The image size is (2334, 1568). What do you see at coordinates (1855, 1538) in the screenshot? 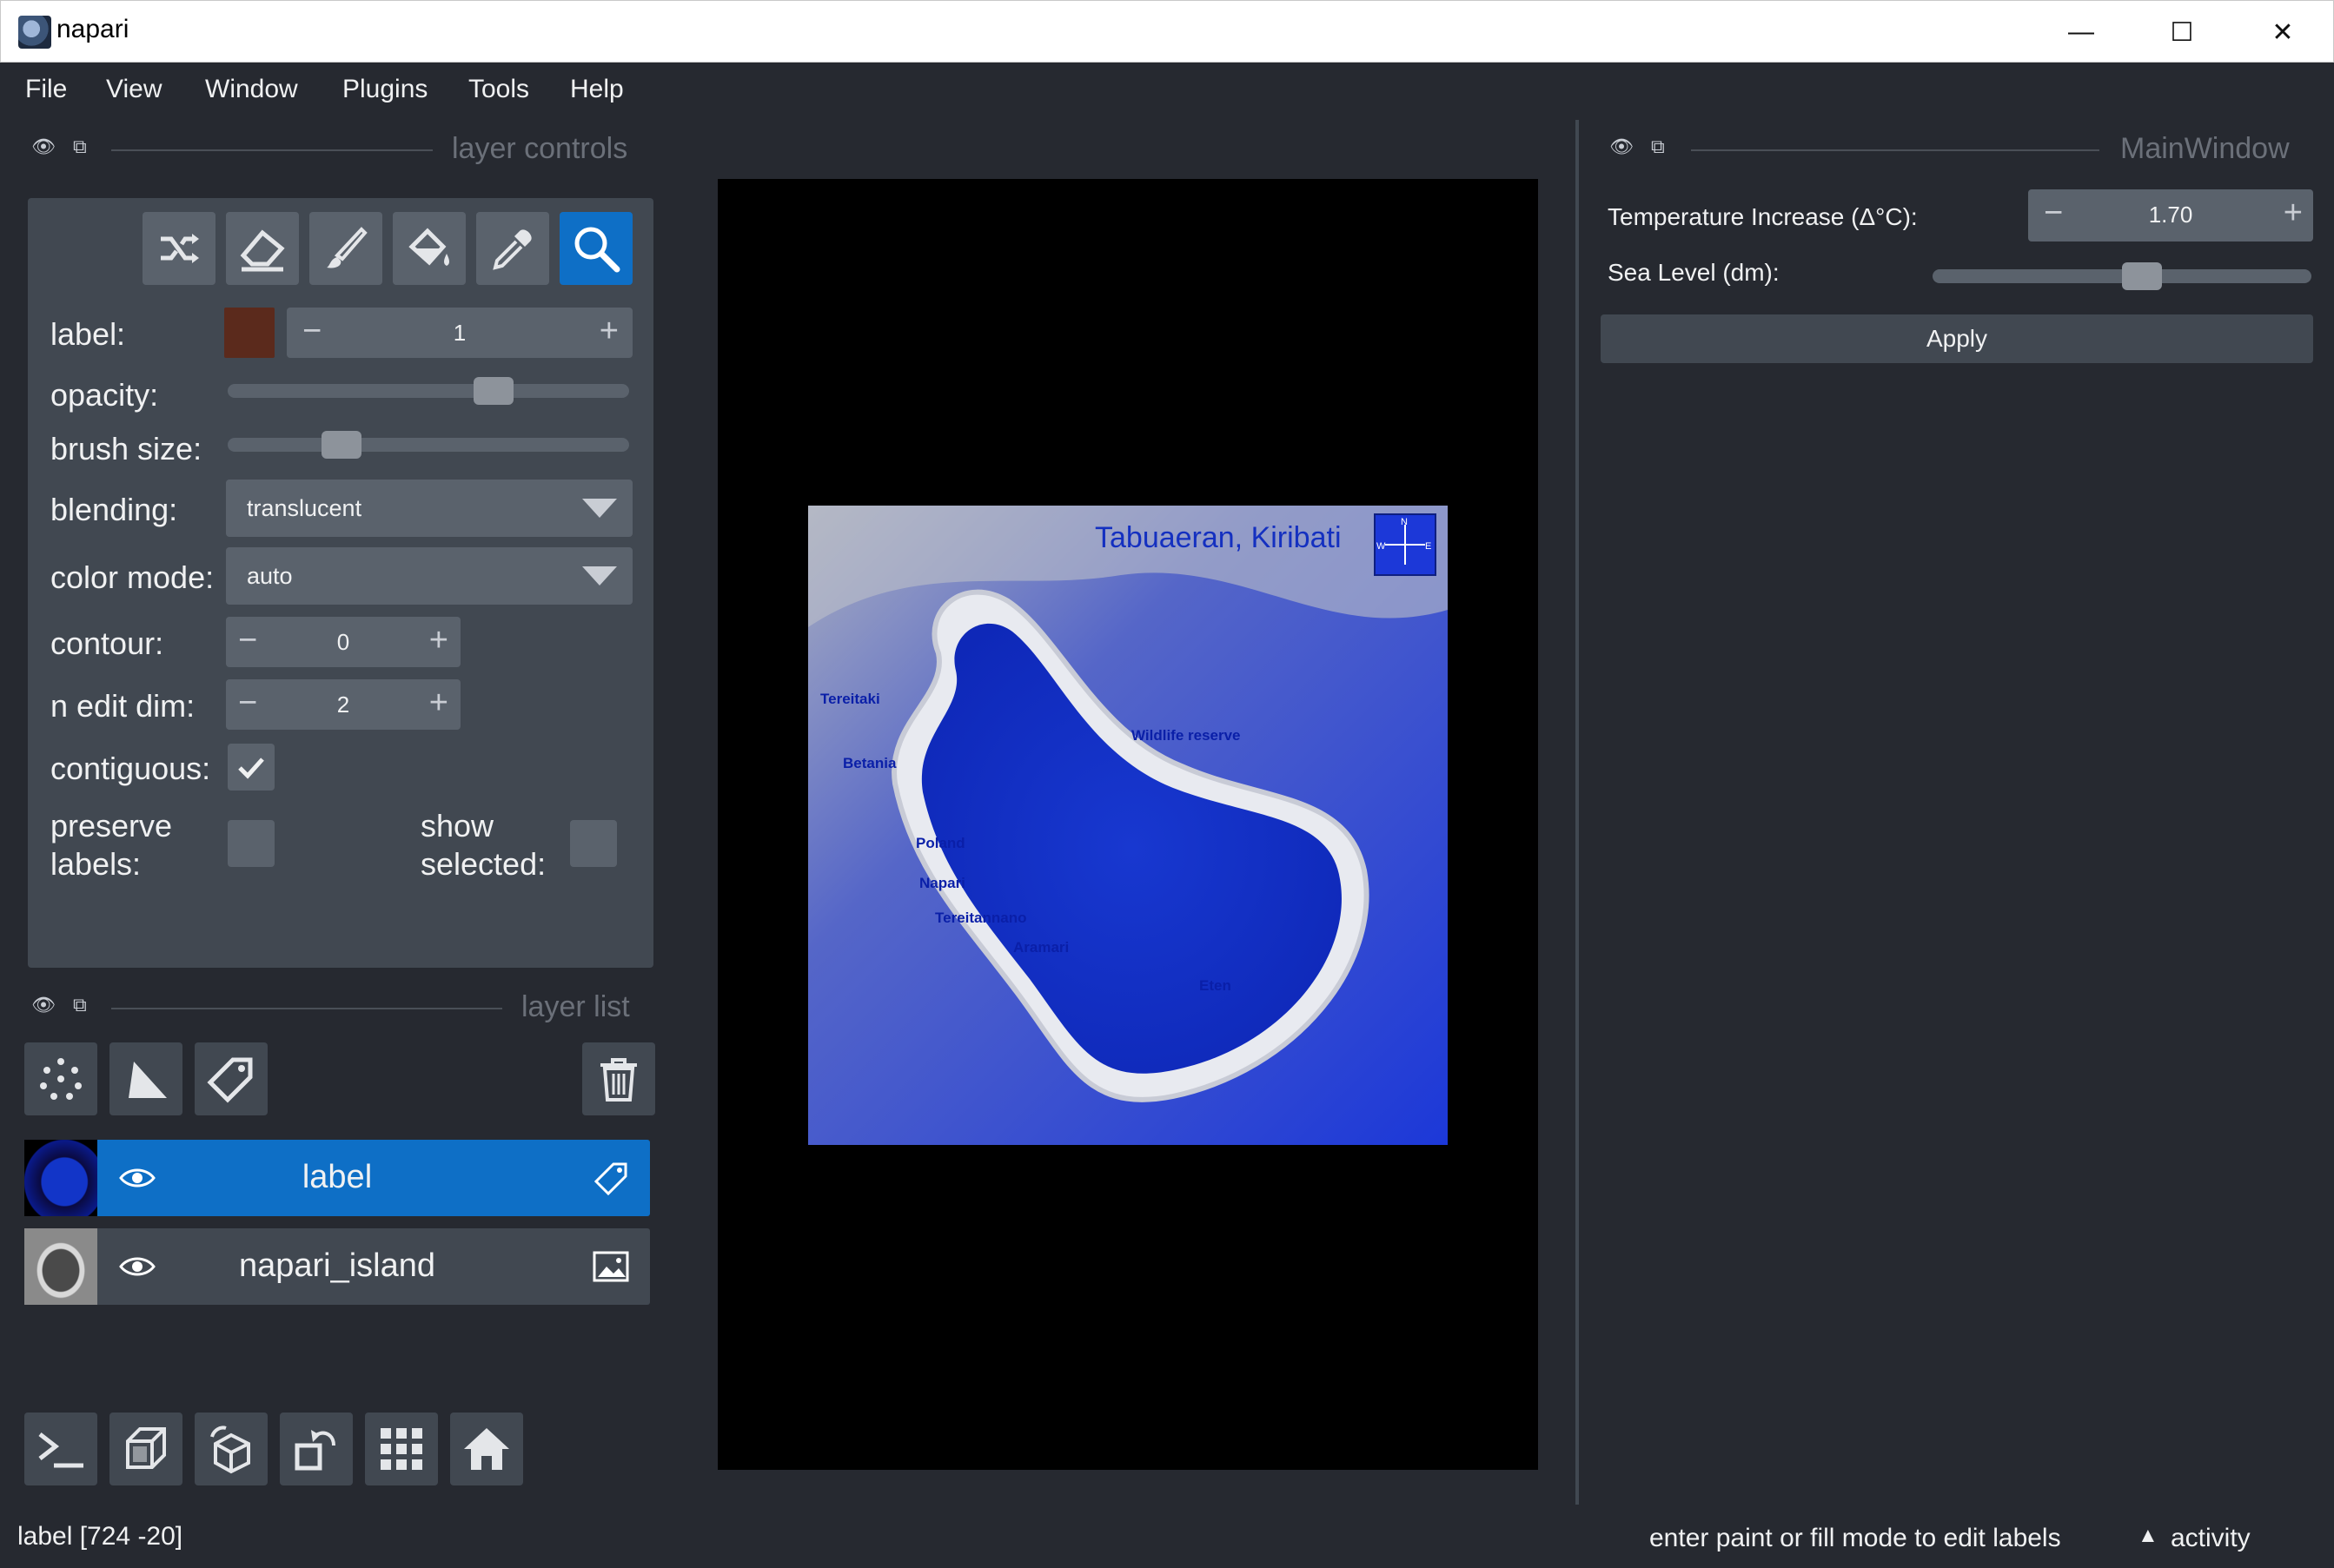
I see `status-hint: enter paint or fill mode to edit labels` at bounding box center [1855, 1538].